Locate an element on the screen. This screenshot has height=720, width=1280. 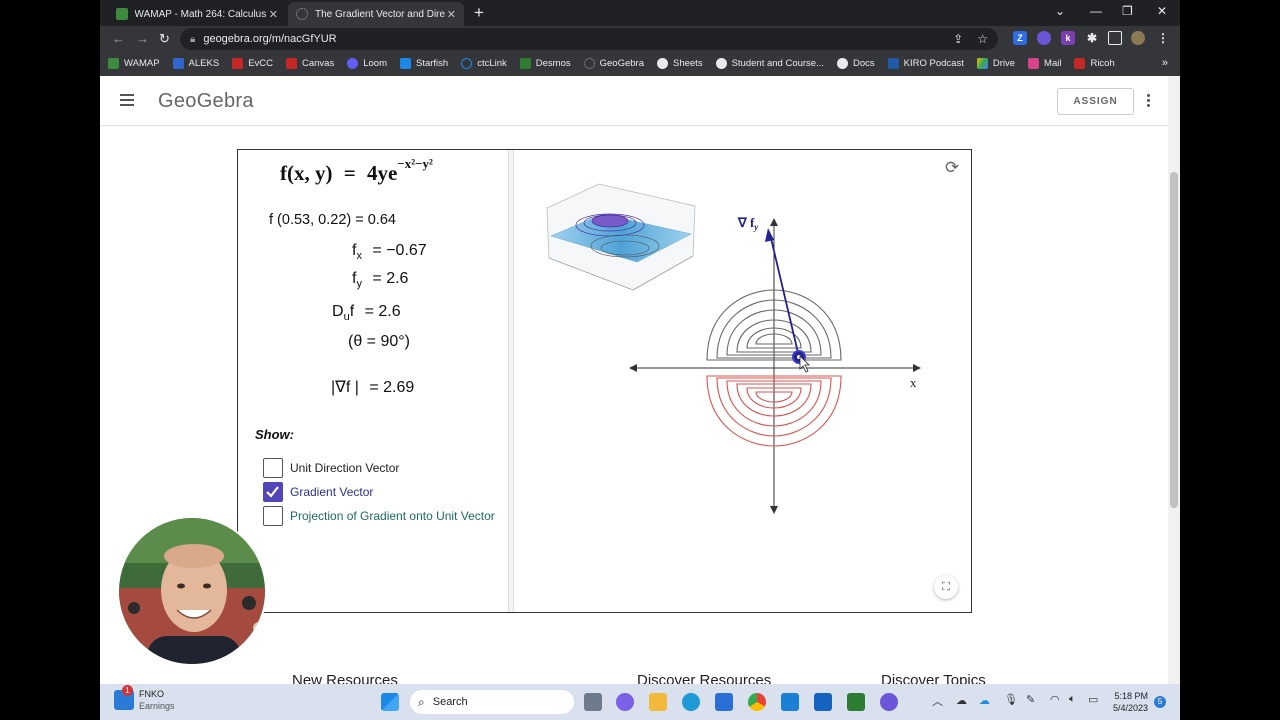
bookmark-item: Sheets is located at coordinates (680, 63).